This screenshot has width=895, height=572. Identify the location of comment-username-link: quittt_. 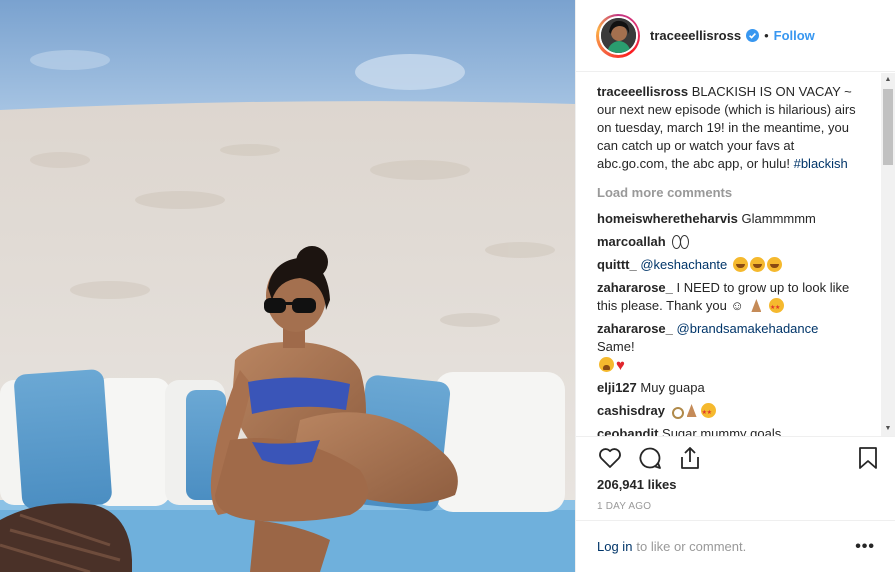
(617, 264).